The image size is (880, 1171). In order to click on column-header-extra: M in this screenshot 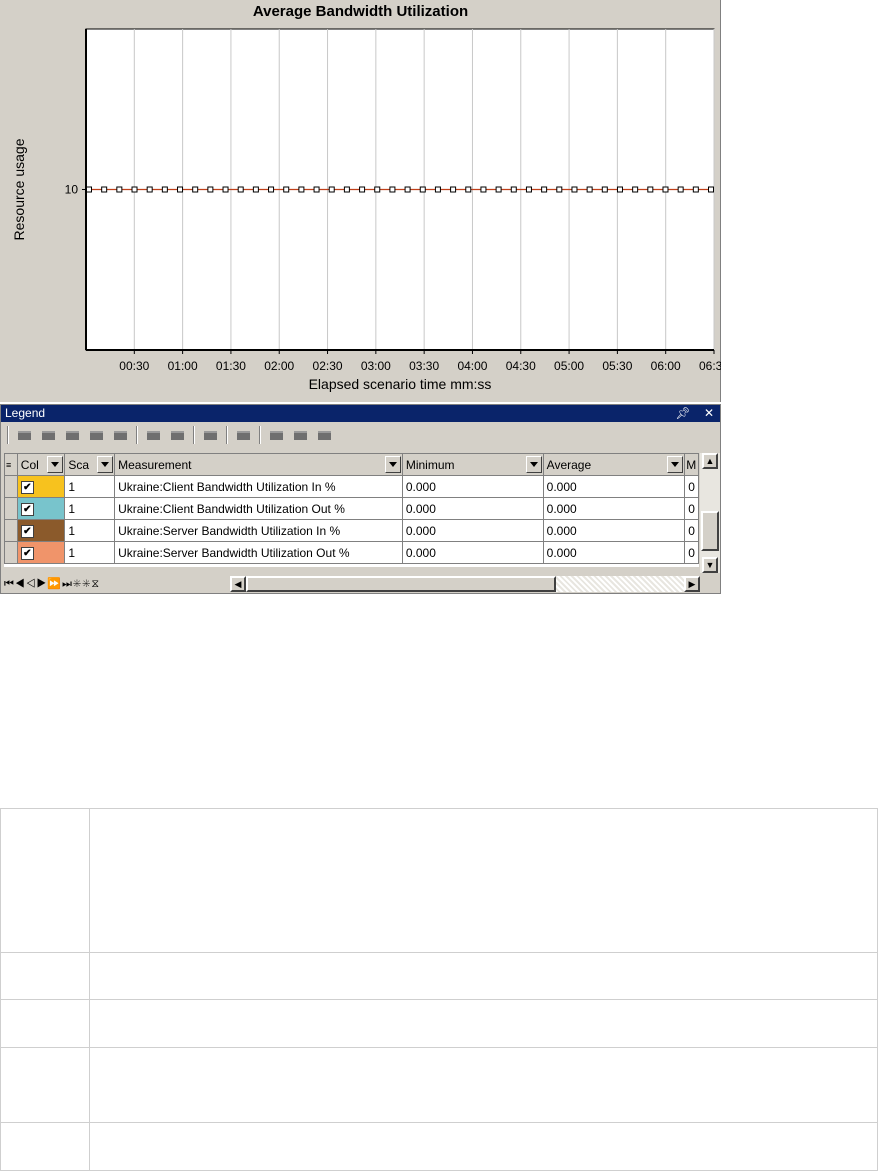, I will do `click(691, 464)`.